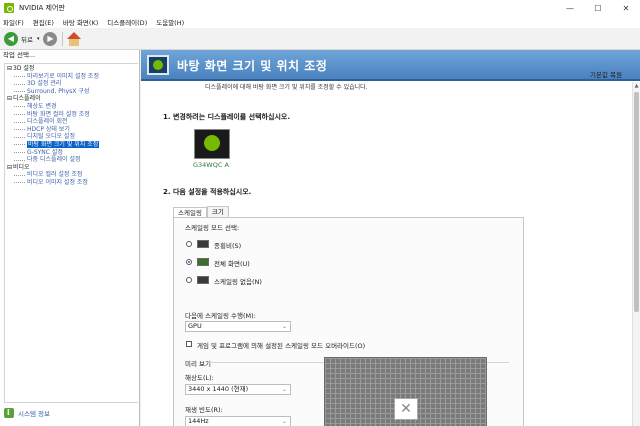 The width and height of the screenshot is (640, 426). Describe the element at coordinates (9, 8) in the screenshot. I see `nvidia-logo-icon` at that location.